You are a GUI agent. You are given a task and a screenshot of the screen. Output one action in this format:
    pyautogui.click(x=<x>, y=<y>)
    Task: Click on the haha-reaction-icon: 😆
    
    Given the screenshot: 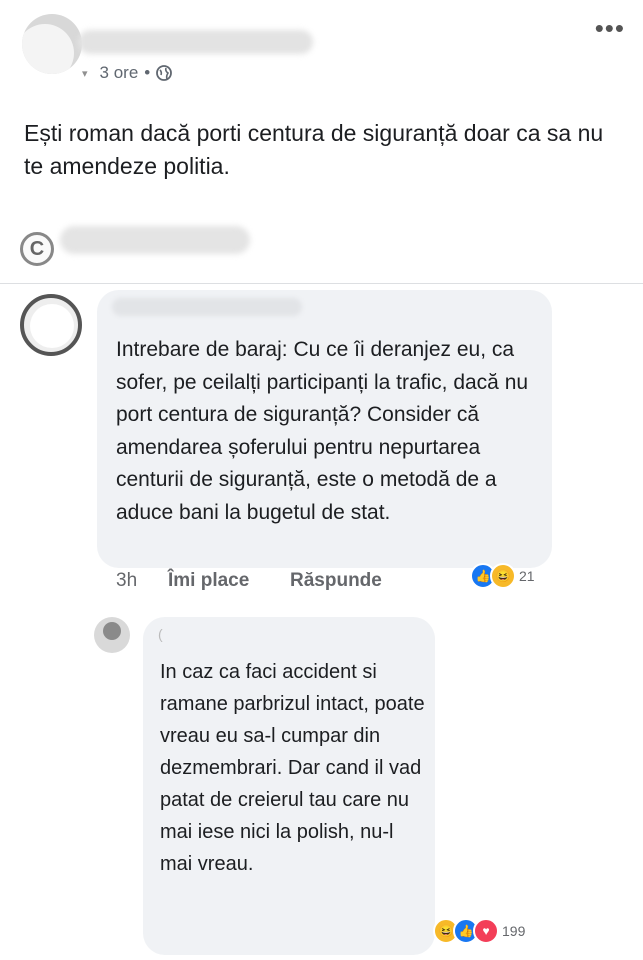 What is the action you would take?
    pyautogui.click(x=503, y=576)
    